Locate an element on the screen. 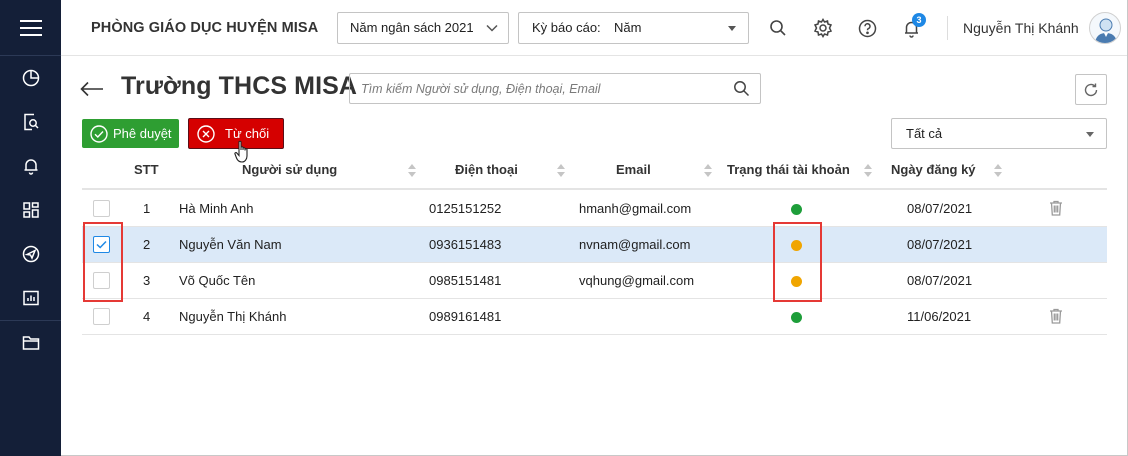 This screenshot has height=456, width=1128. report-period-value: Năm is located at coordinates (628, 27).